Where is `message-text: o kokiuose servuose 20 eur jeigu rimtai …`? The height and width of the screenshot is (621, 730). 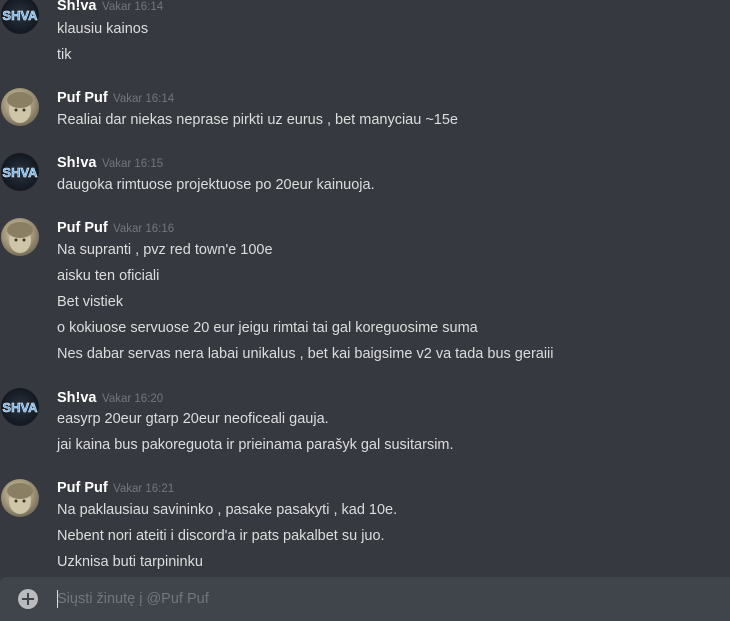
message-text: o kokiuose servuose 20 eur jeigu rimtai … is located at coordinates (267, 328).